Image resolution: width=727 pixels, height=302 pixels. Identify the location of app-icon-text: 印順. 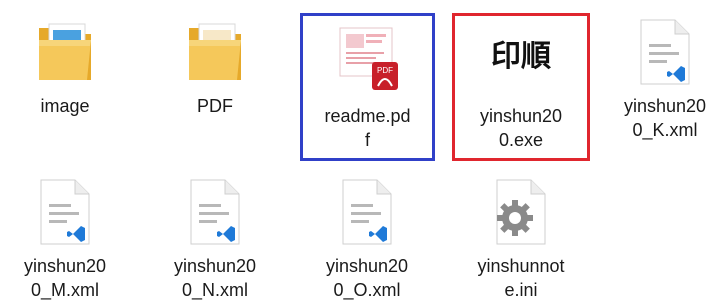
(521, 56).